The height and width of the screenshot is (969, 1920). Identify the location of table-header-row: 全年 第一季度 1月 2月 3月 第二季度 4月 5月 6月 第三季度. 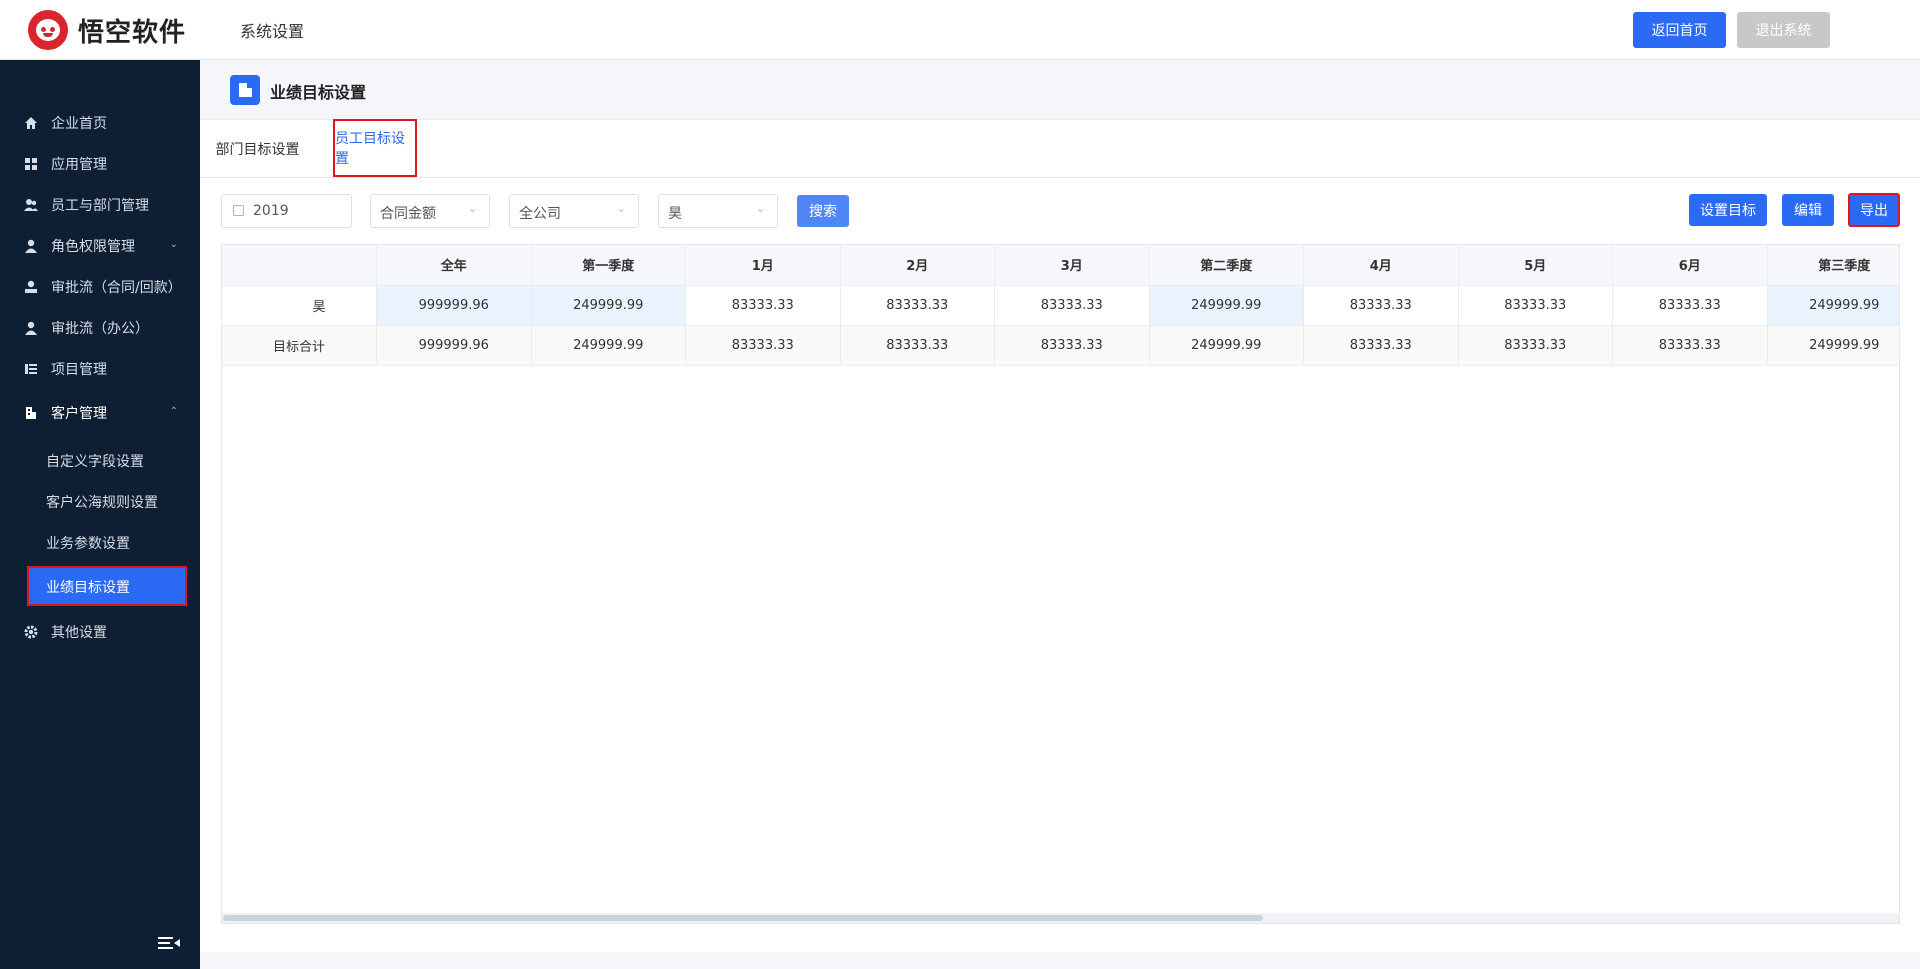
(1060, 265).